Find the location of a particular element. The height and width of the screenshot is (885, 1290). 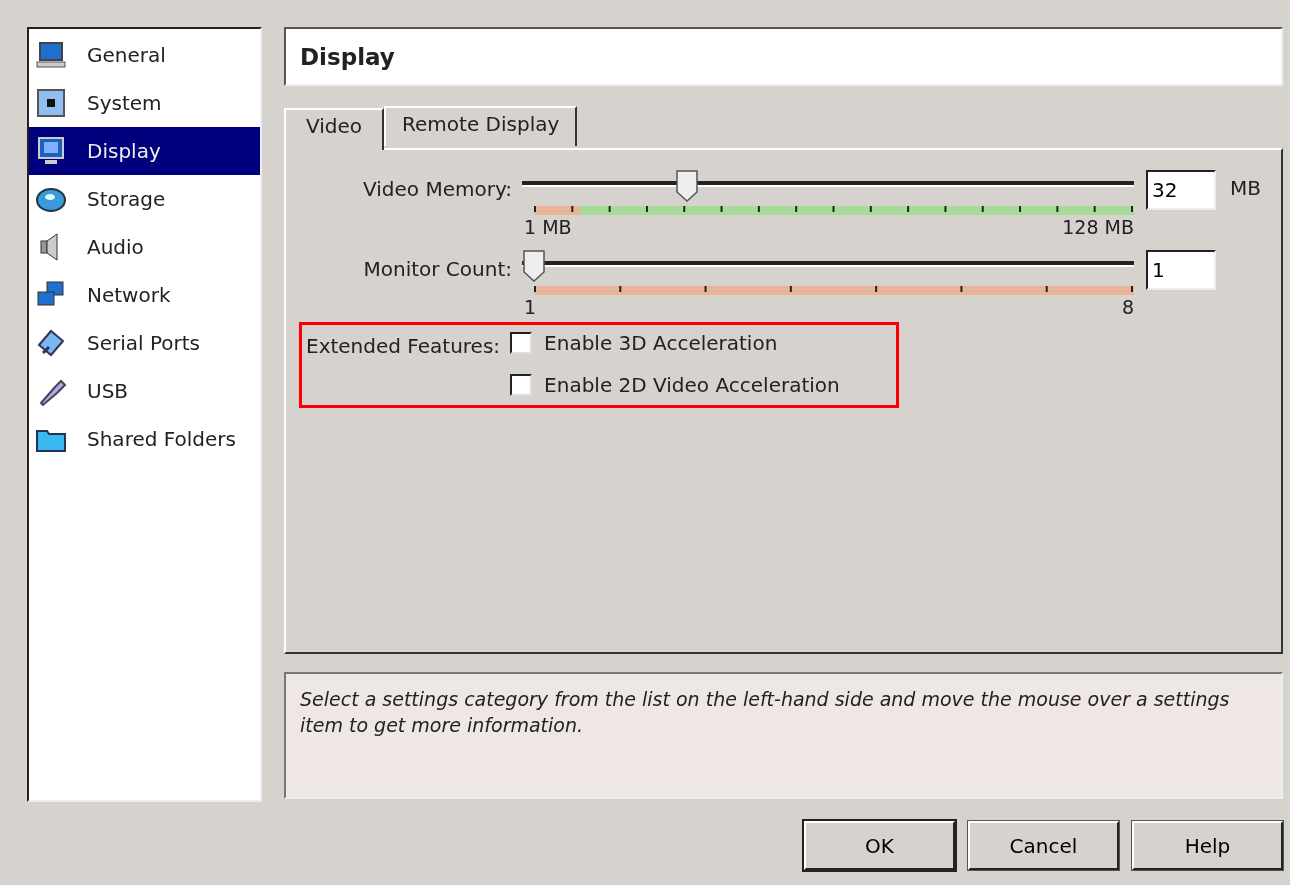

category-item: Serial Ports is located at coordinates (144, 343).